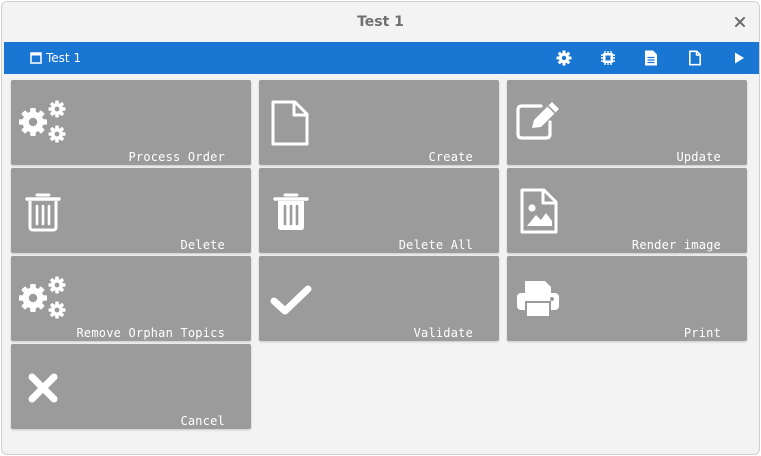 The image size is (761, 456). Describe the element at coordinates (435, 245) in the screenshot. I see `tile-label: Delete All` at that location.